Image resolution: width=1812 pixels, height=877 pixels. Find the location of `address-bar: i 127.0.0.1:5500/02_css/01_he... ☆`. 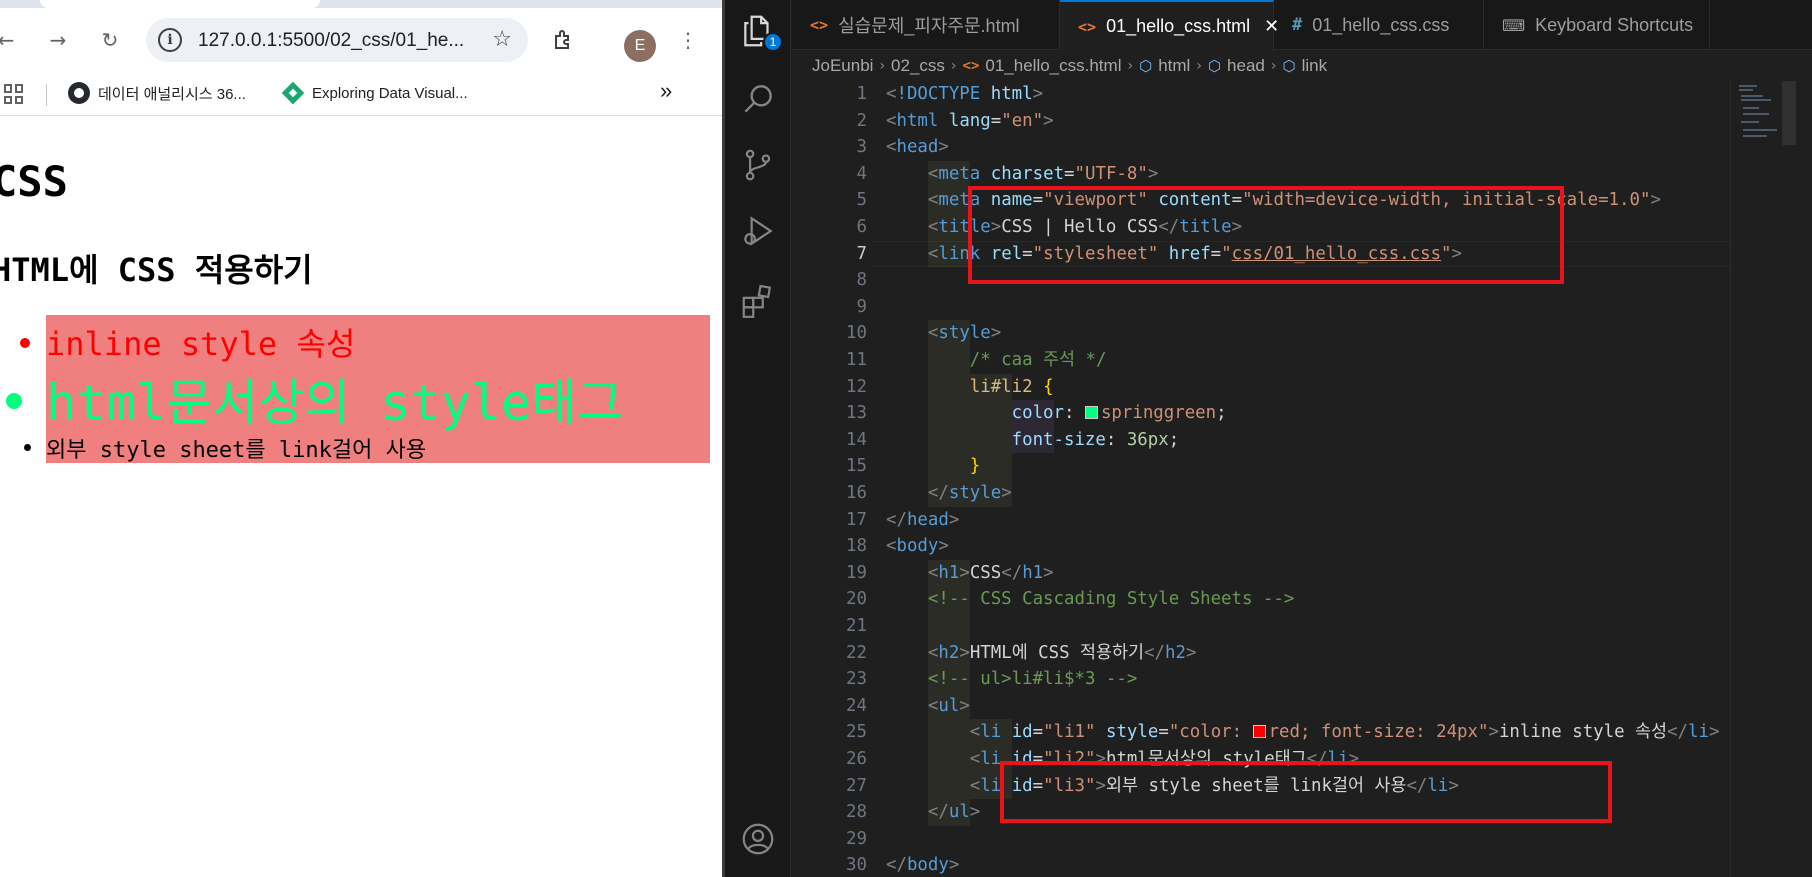

address-bar: i 127.0.0.1:5500/02_css/01_he... ☆ is located at coordinates (337, 40).